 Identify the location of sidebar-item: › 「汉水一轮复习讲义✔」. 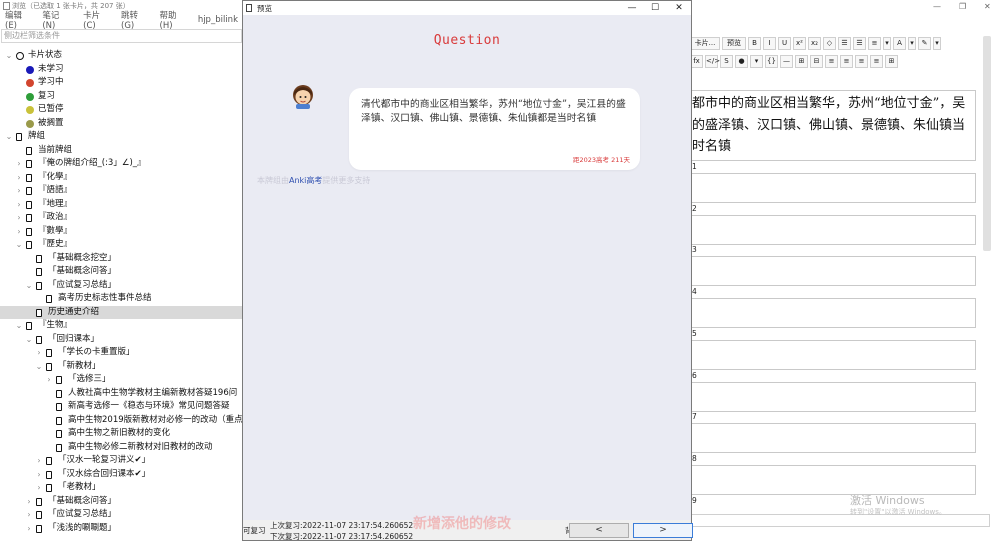
(121, 461).